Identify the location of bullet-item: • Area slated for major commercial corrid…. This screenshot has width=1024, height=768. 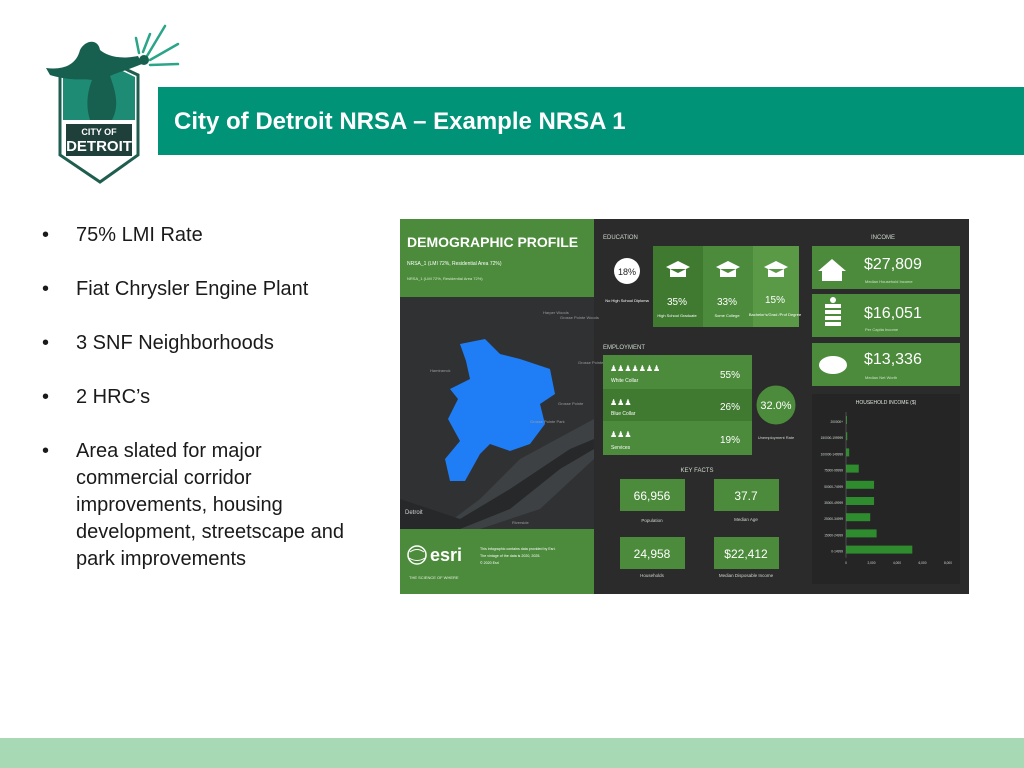
(200, 505).